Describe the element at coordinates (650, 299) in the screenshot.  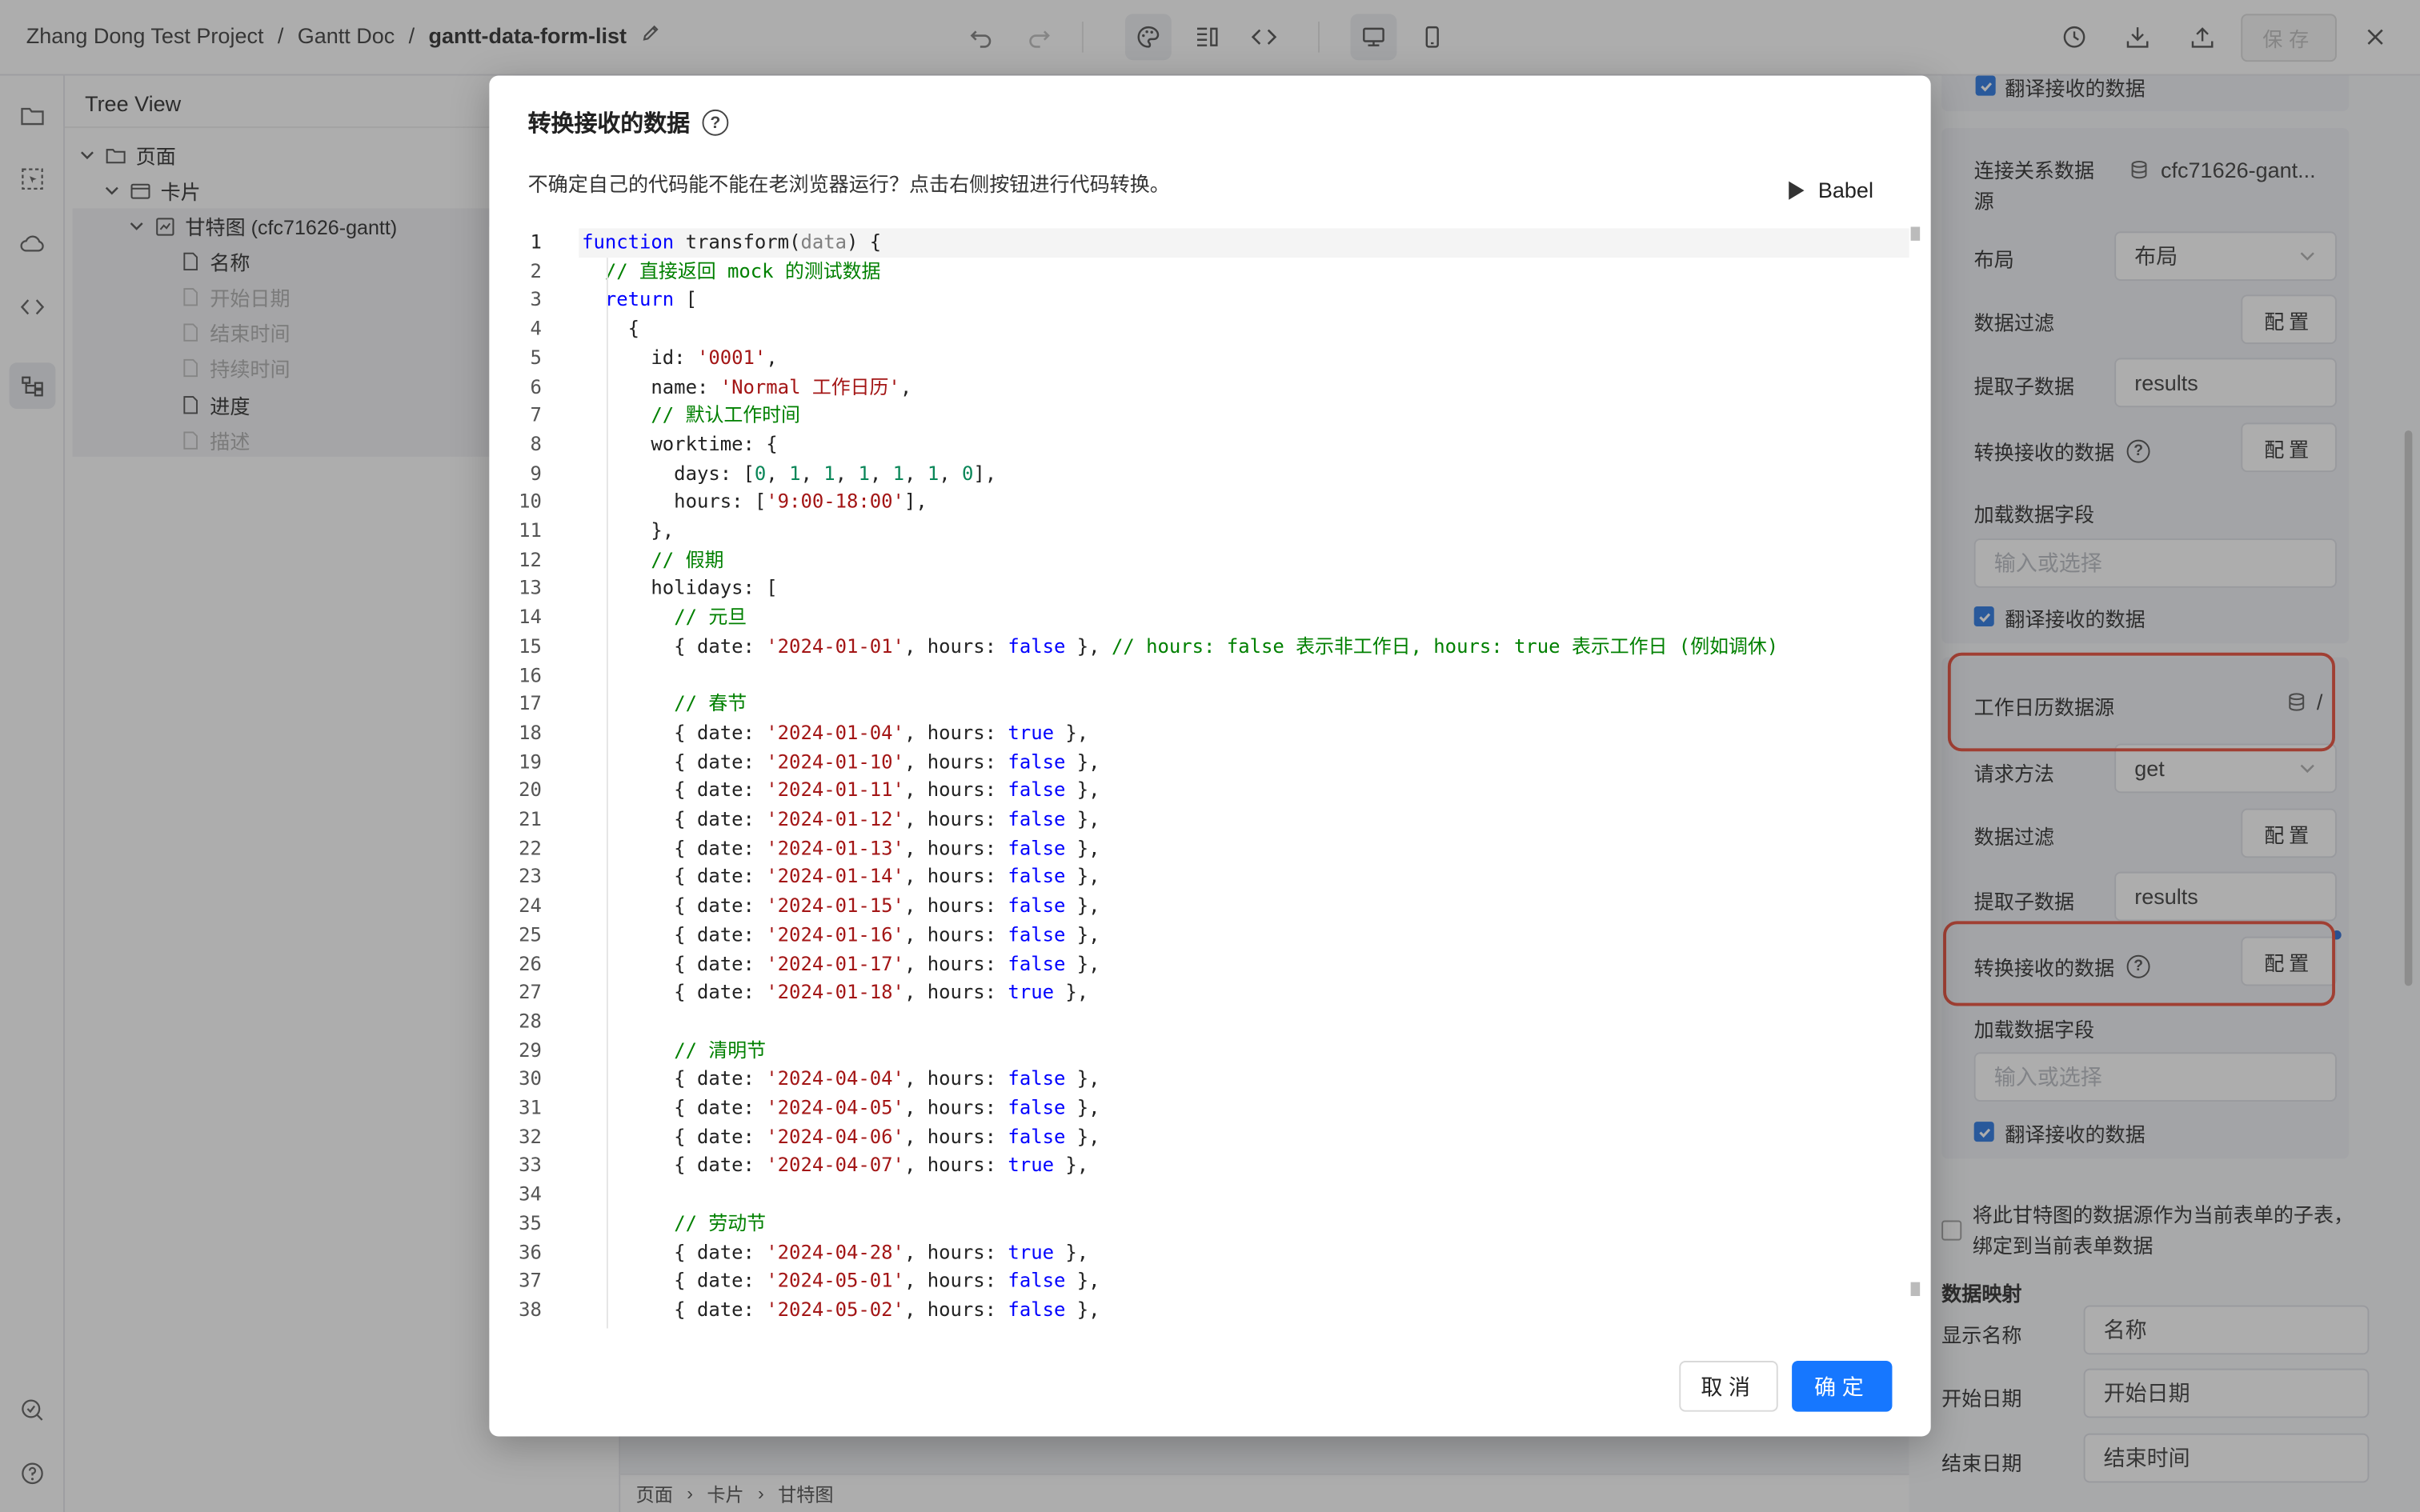
I see `code-line: return [` at that location.